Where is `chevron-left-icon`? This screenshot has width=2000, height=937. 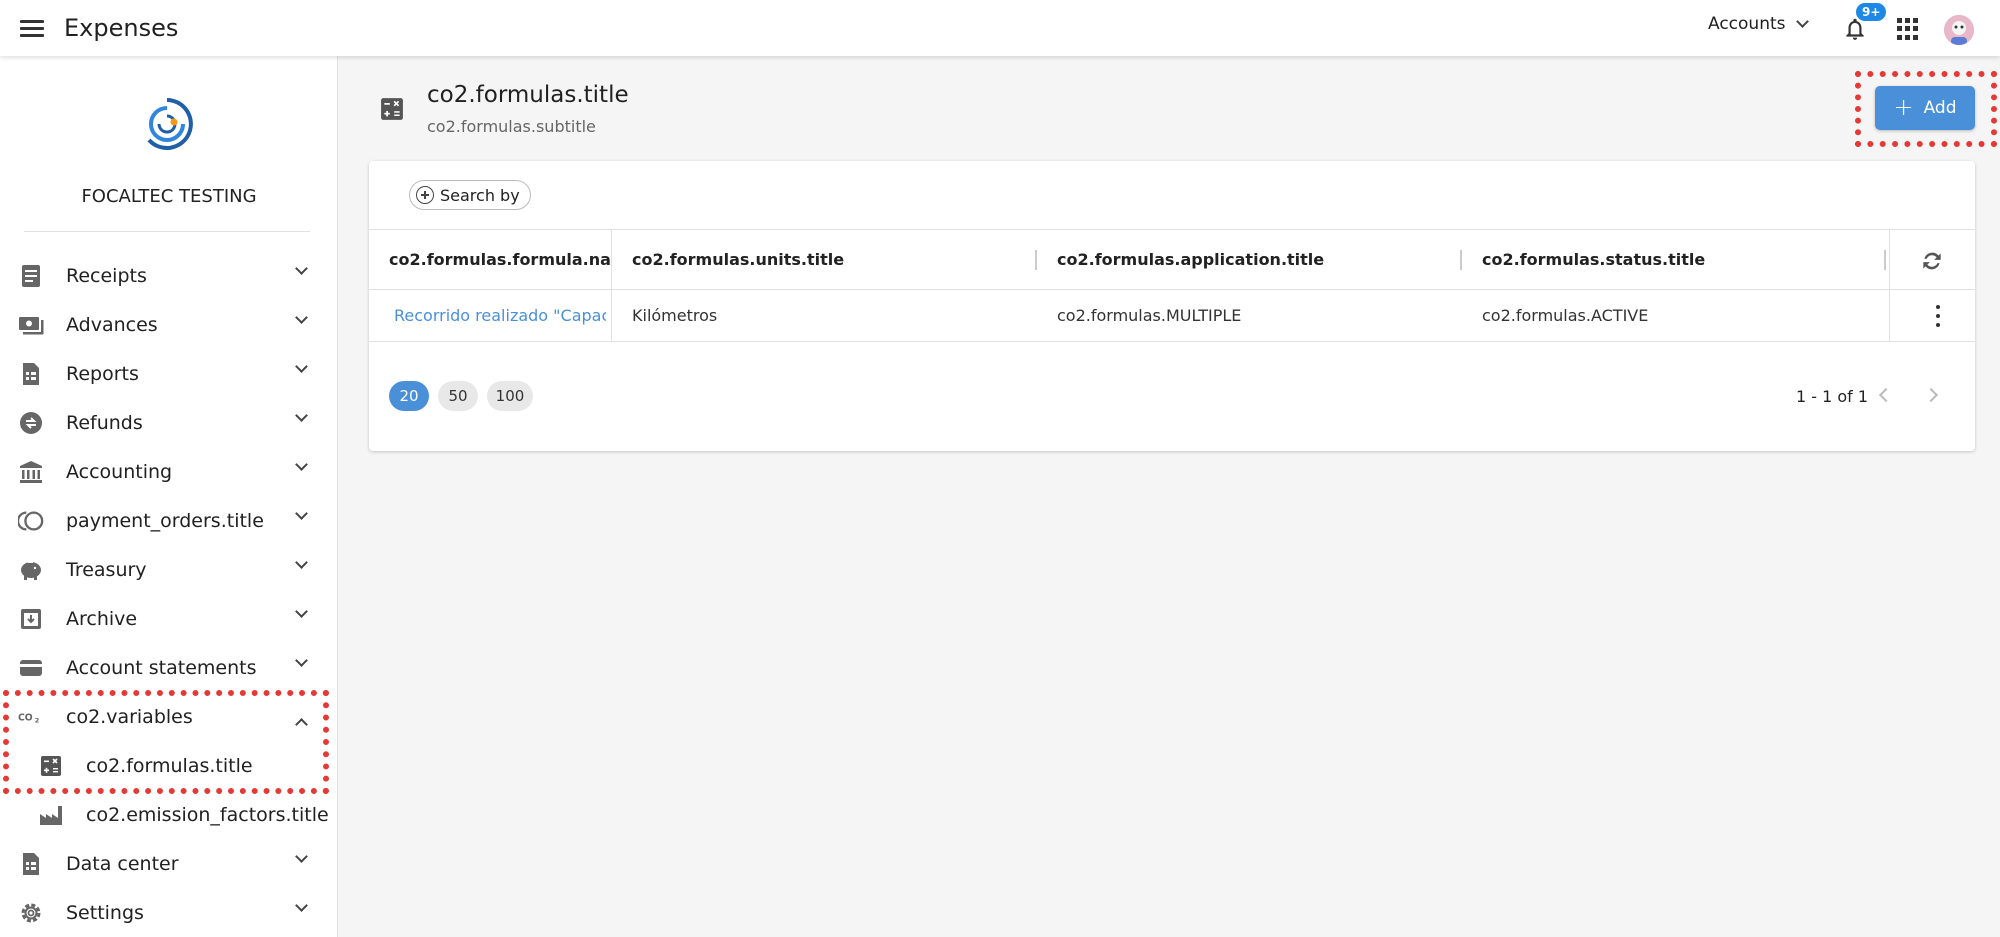 chevron-left-icon is located at coordinates (1886, 395).